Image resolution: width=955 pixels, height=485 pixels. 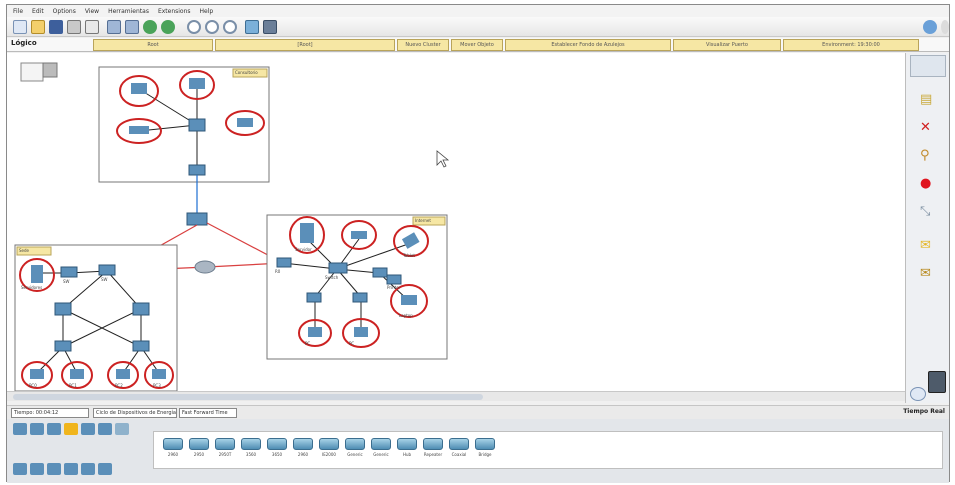 I want to click on routers-icon, so click(x=20, y=469).